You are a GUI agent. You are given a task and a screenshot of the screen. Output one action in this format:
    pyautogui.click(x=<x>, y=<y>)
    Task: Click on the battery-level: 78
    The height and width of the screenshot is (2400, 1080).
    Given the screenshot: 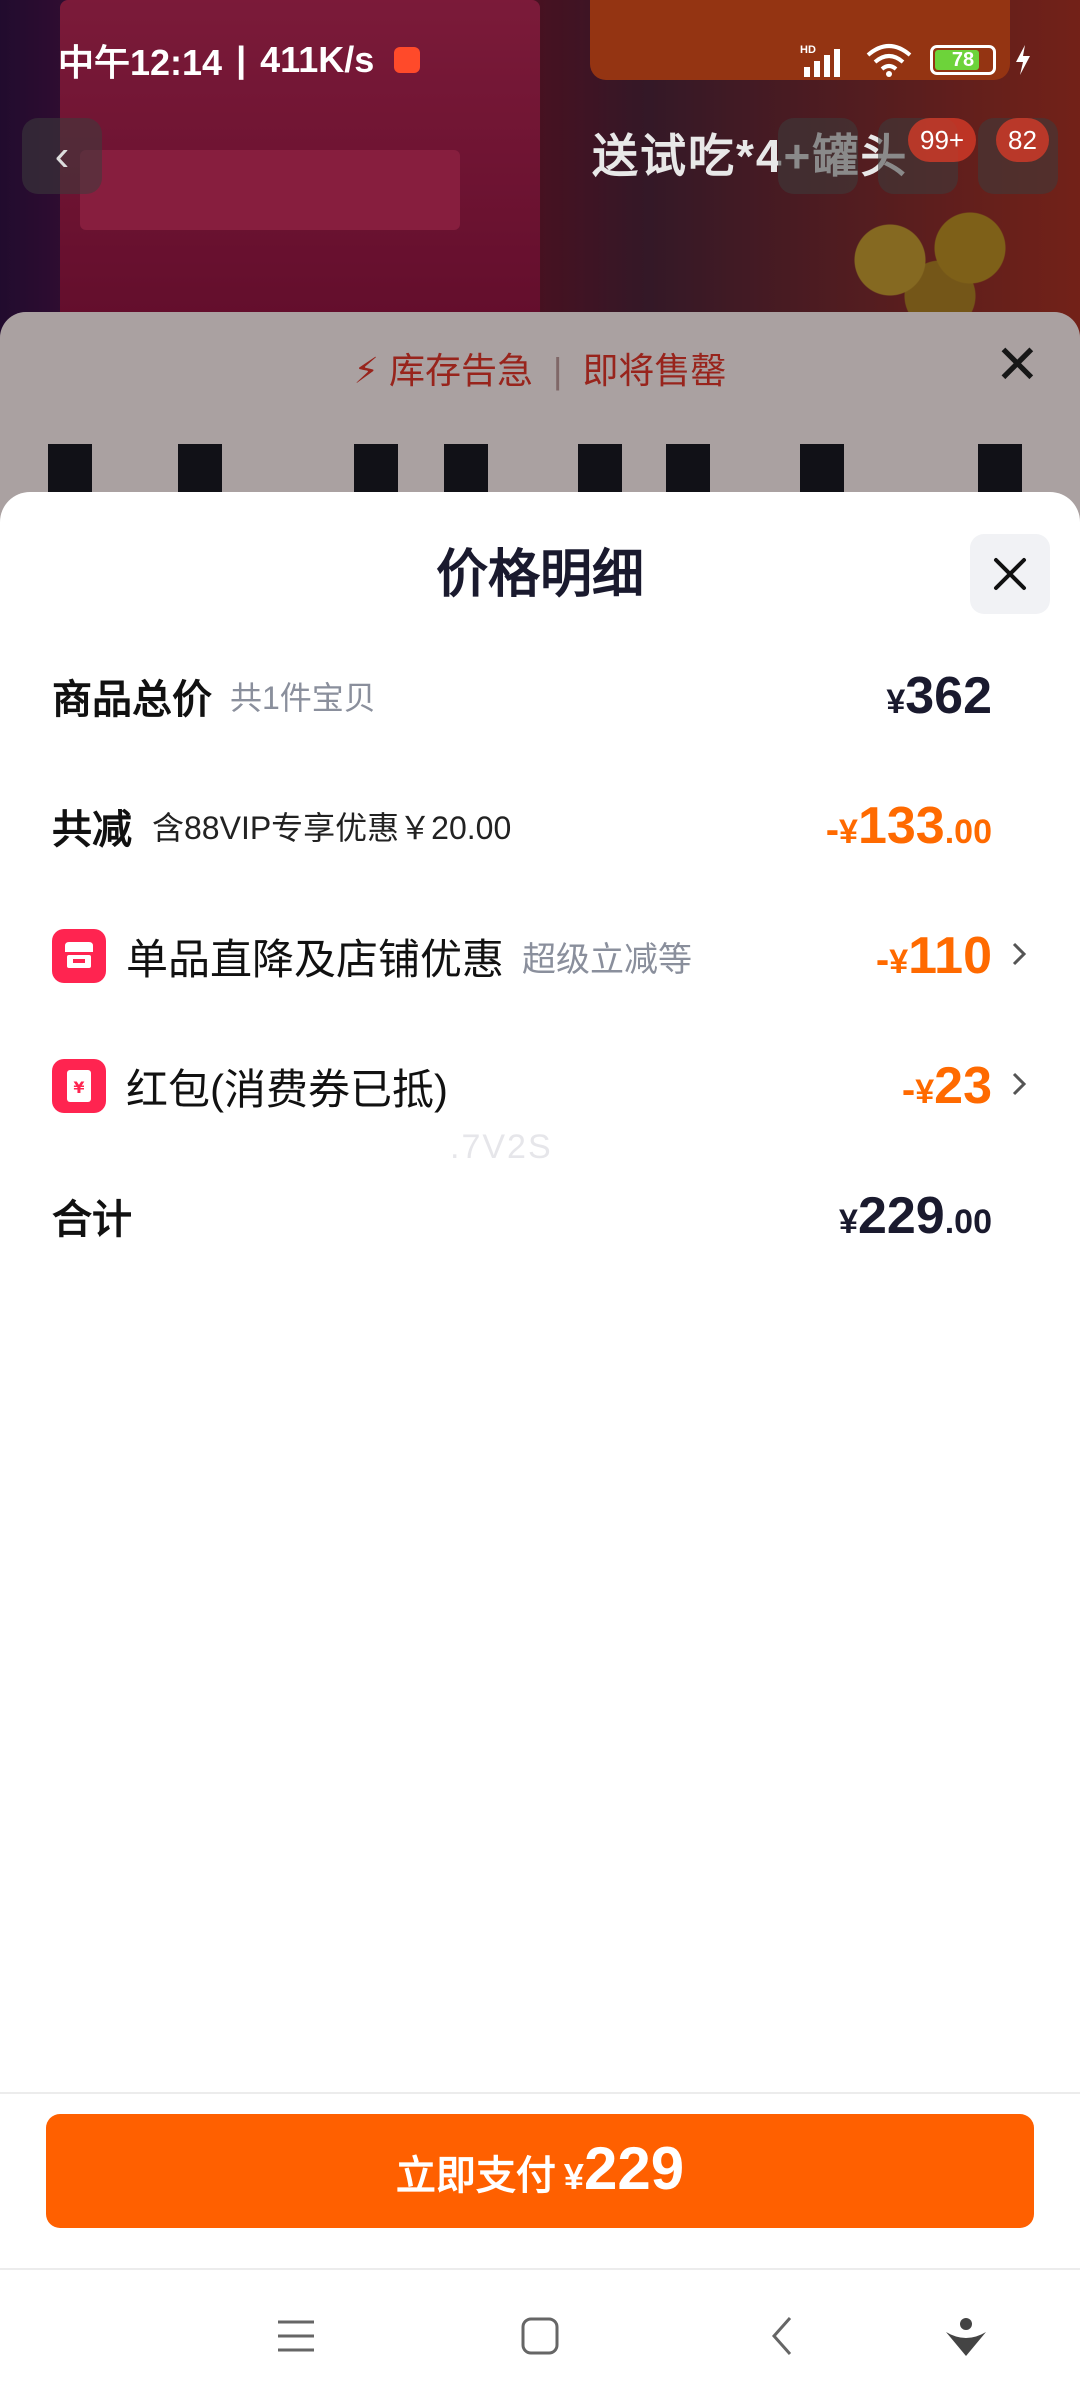 What is the action you would take?
    pyautogui.click(x=963, y=59)
    